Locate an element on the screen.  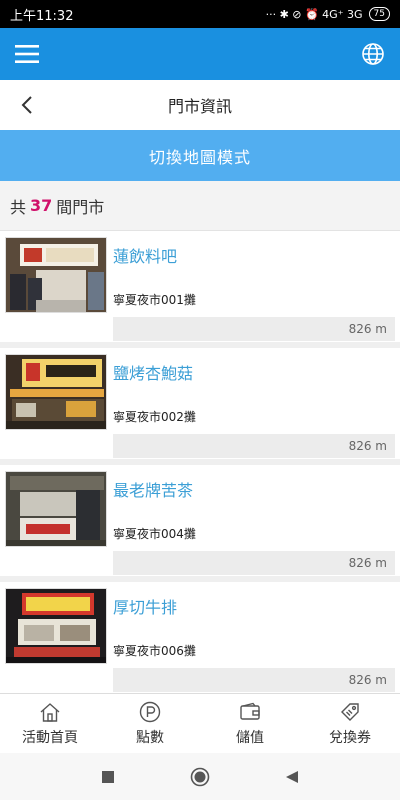
chevron-left-icon is located at coordinates (27, 105).